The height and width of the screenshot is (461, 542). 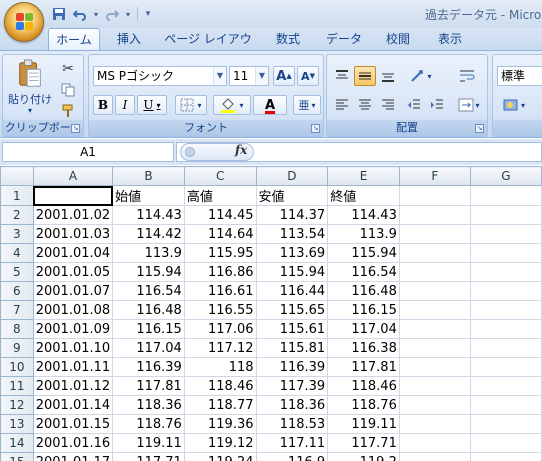 What do you see at coordinates (308, 76) in the screenshot?
I see `shrink-font-button: A ▼` at bounding box center [308, 76].